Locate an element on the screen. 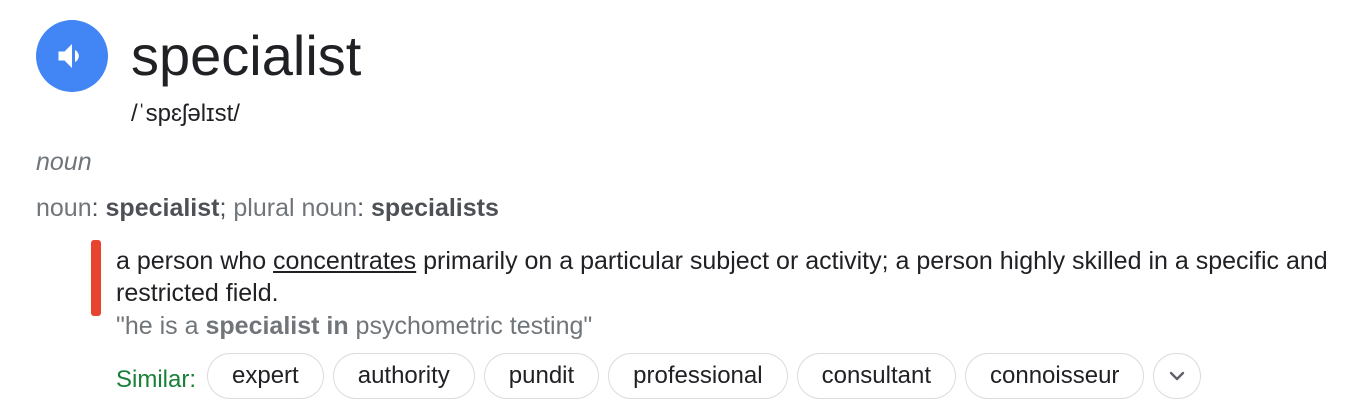 The height and width of the screenshot is (412, 1354). similar-chip-professional: professional is located at coordinates (698, 376).